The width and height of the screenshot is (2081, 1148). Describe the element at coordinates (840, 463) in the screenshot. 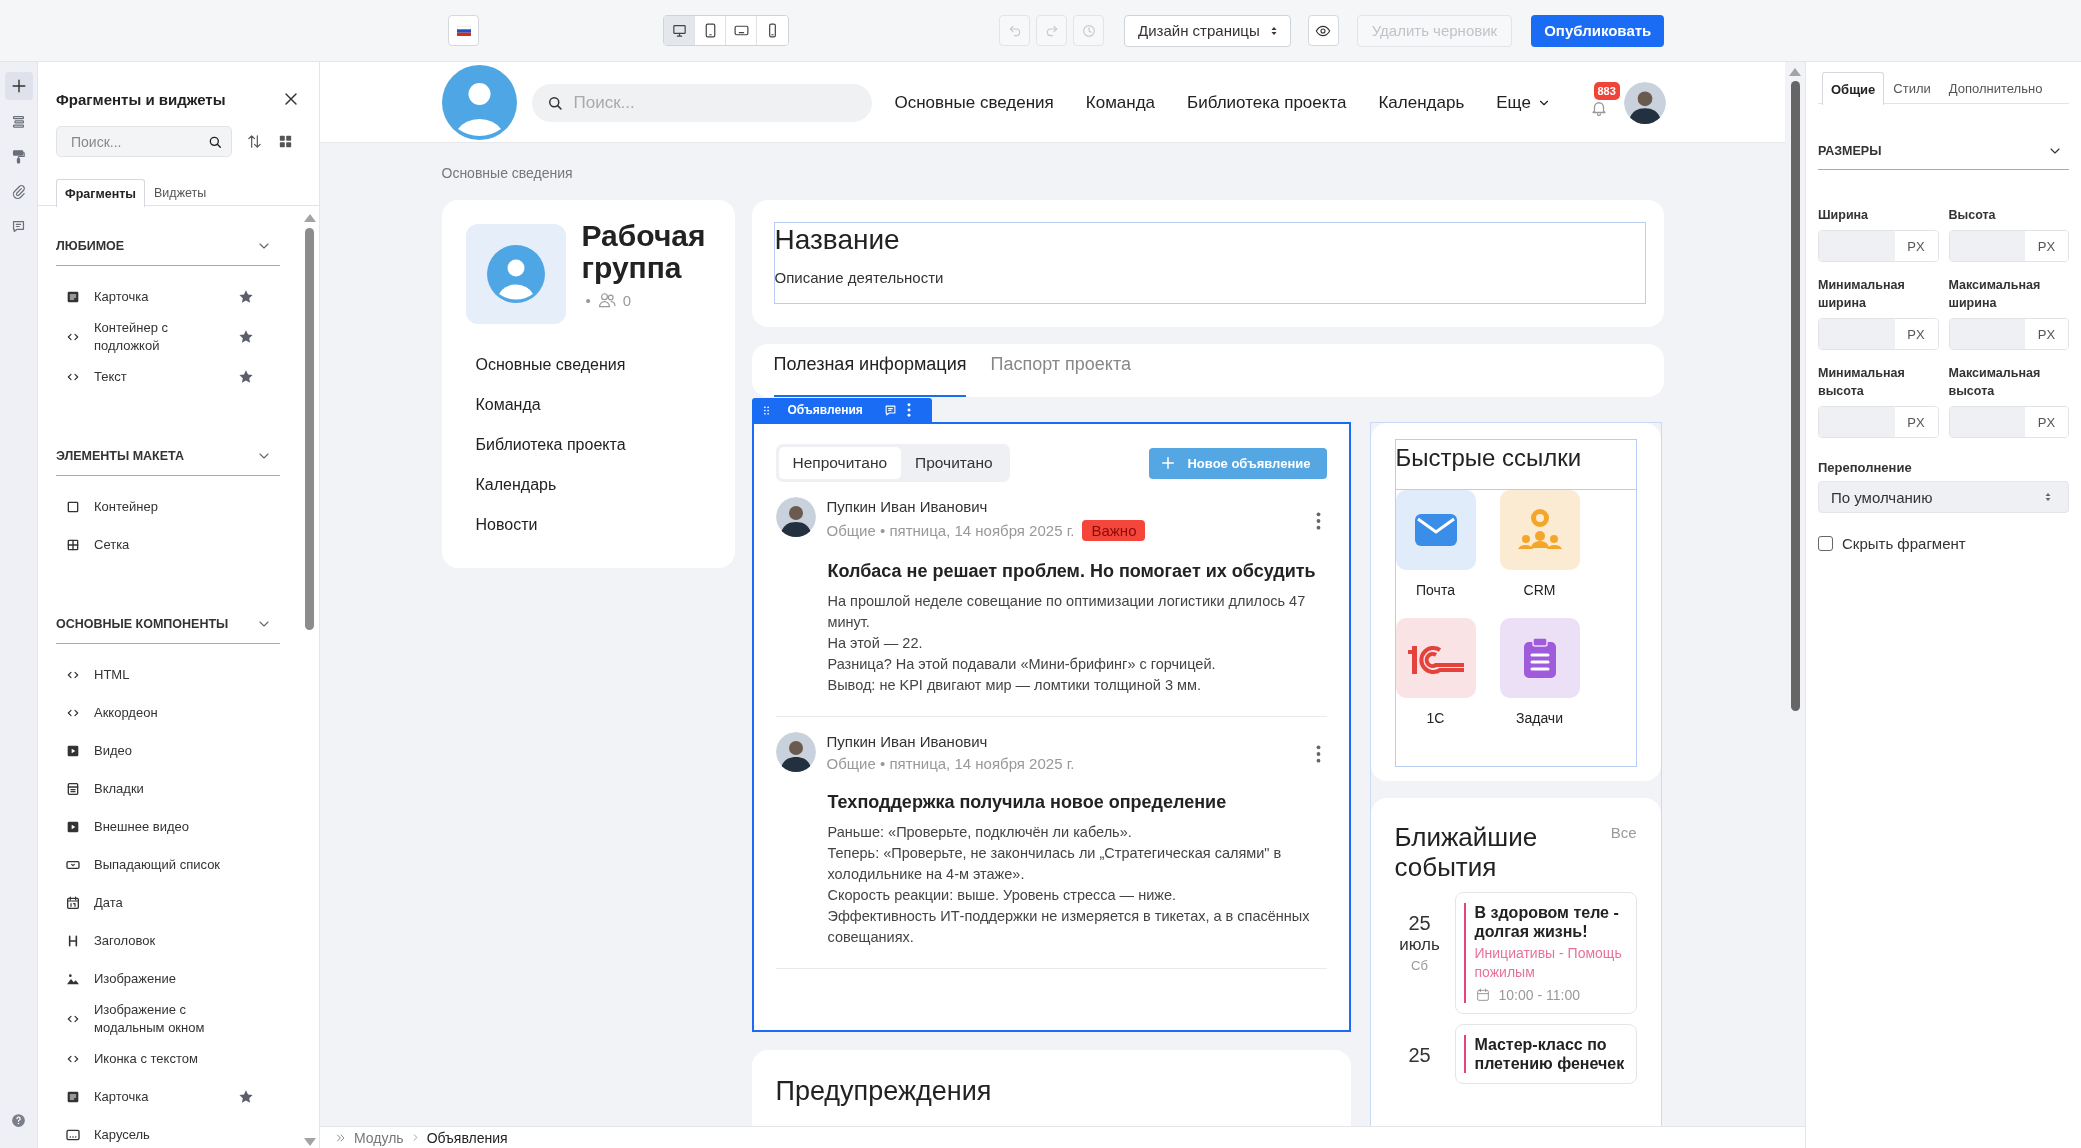

I see `filter-tab: Непрочитано` at that location.